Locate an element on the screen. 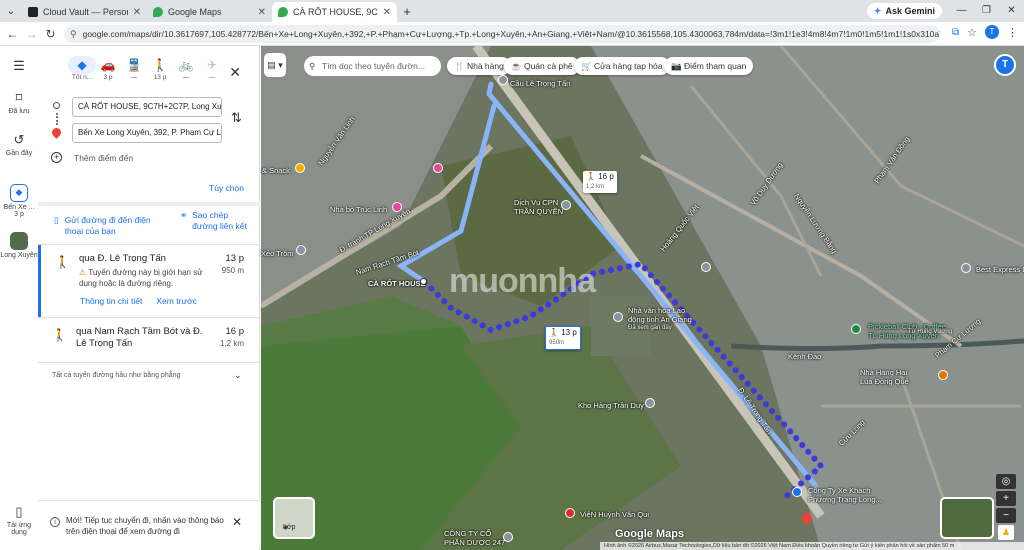 The width and height of the screenshot is (1024, 550). account-avatar: T is located at coordinates (1005, 65).